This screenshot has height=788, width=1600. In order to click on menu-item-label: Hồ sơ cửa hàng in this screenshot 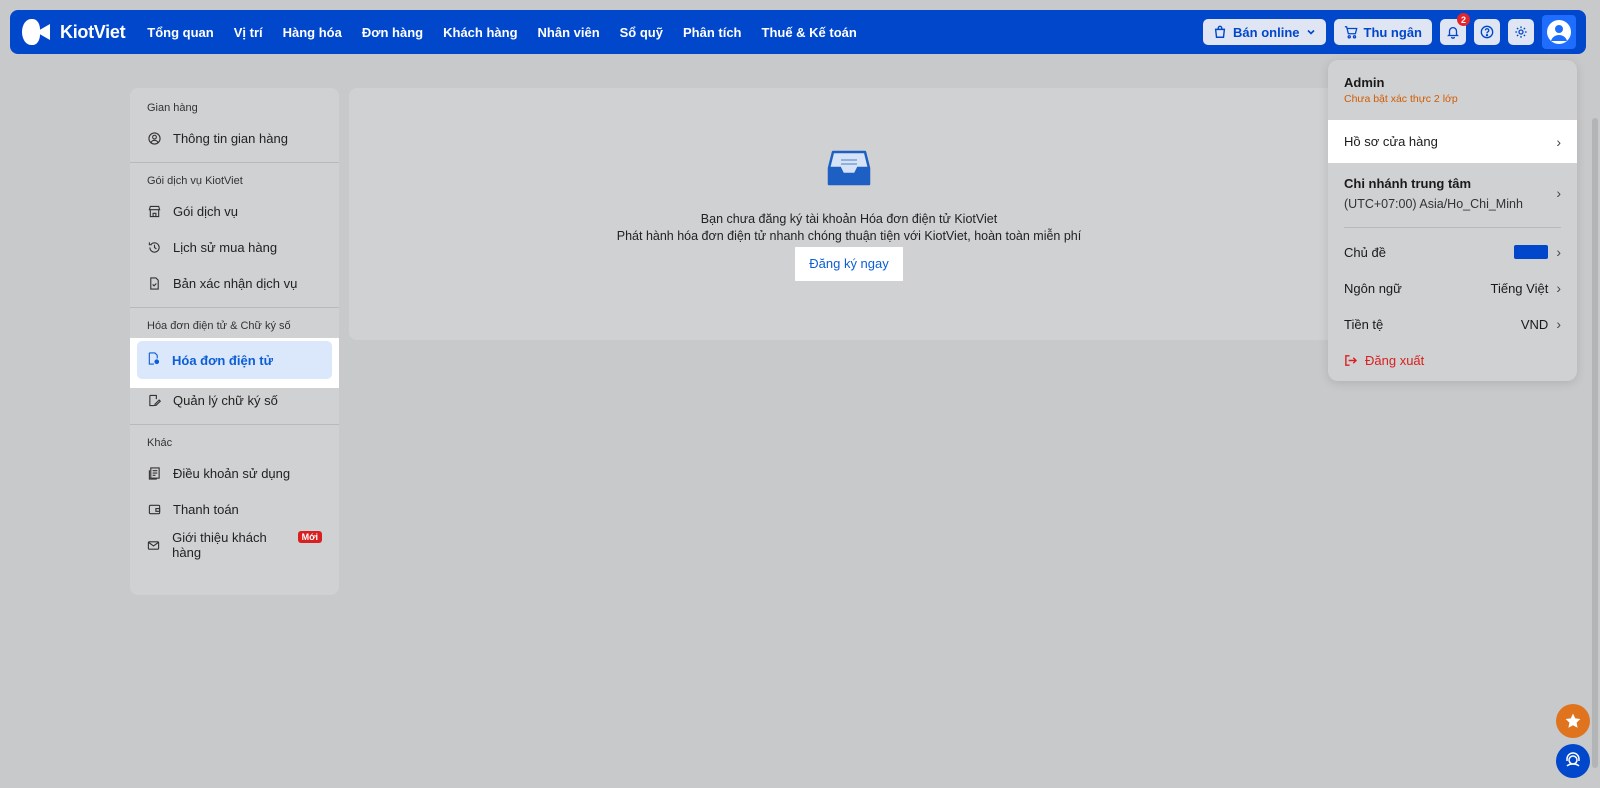, I will do `click(1391, 141)`.